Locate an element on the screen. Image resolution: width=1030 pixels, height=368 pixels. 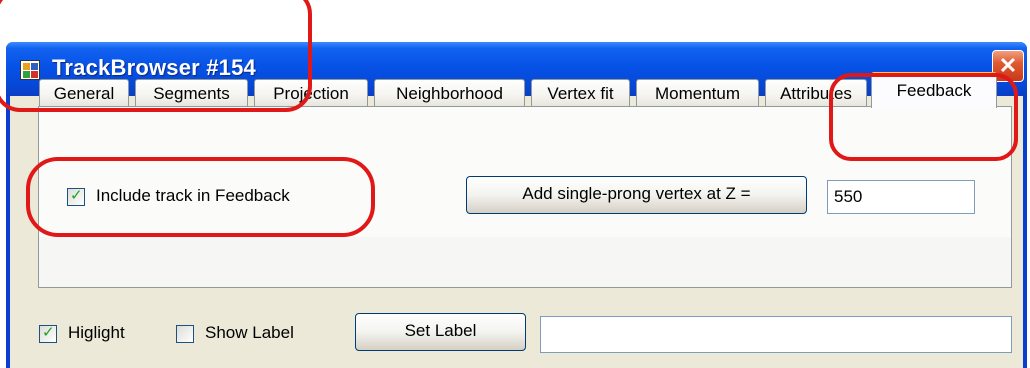
tab-neighborhood: Neighborhood is located at coordinates (449, 93).